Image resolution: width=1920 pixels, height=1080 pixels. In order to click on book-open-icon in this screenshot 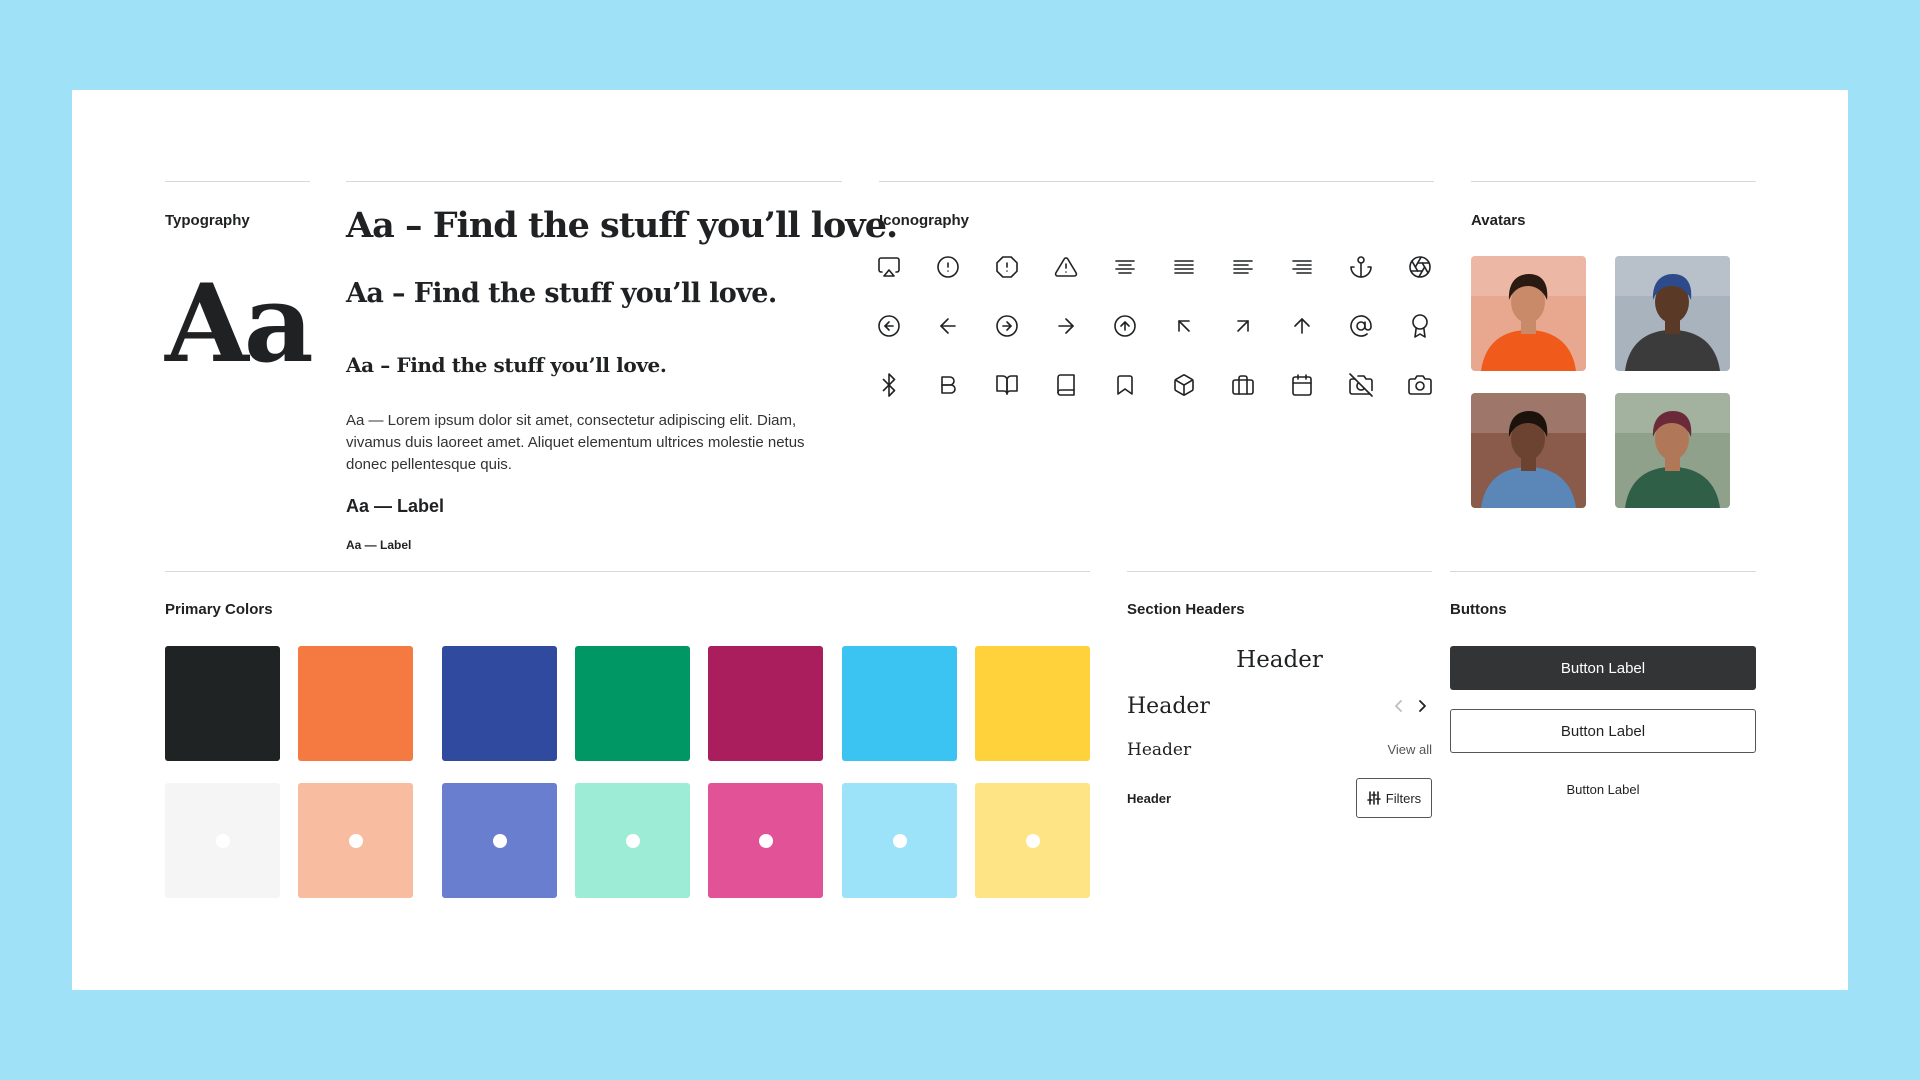, I will do `click(1007, 385)`.